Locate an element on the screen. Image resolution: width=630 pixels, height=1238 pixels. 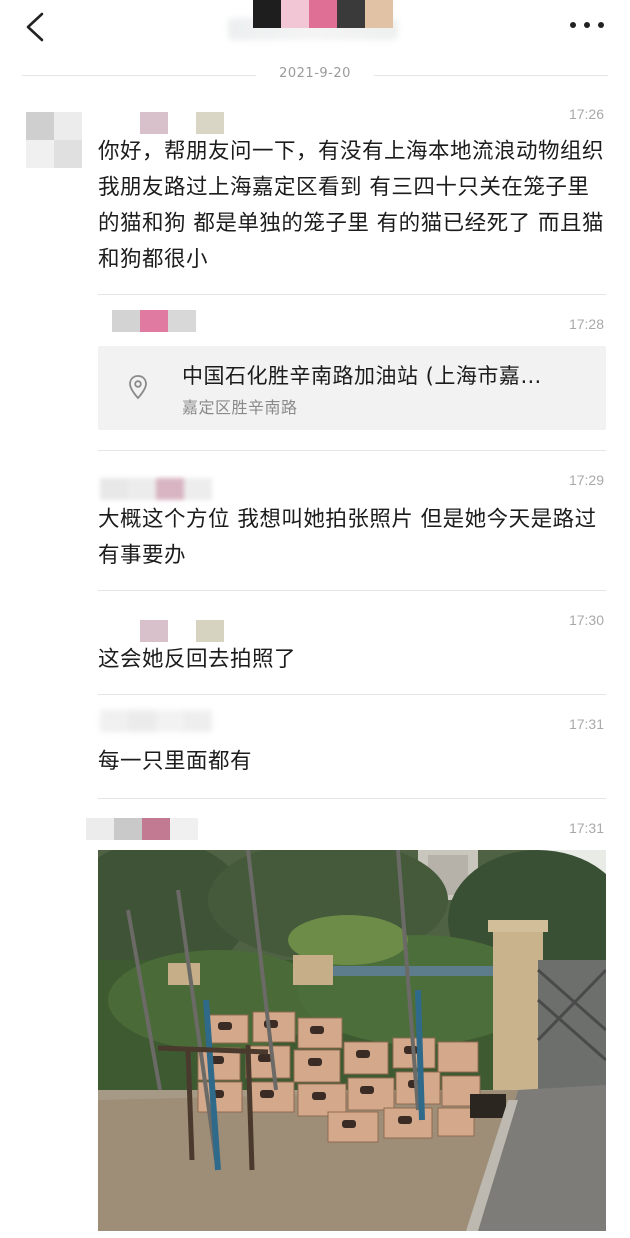
message-time: 17:29 is located at coordinates (586, 480).